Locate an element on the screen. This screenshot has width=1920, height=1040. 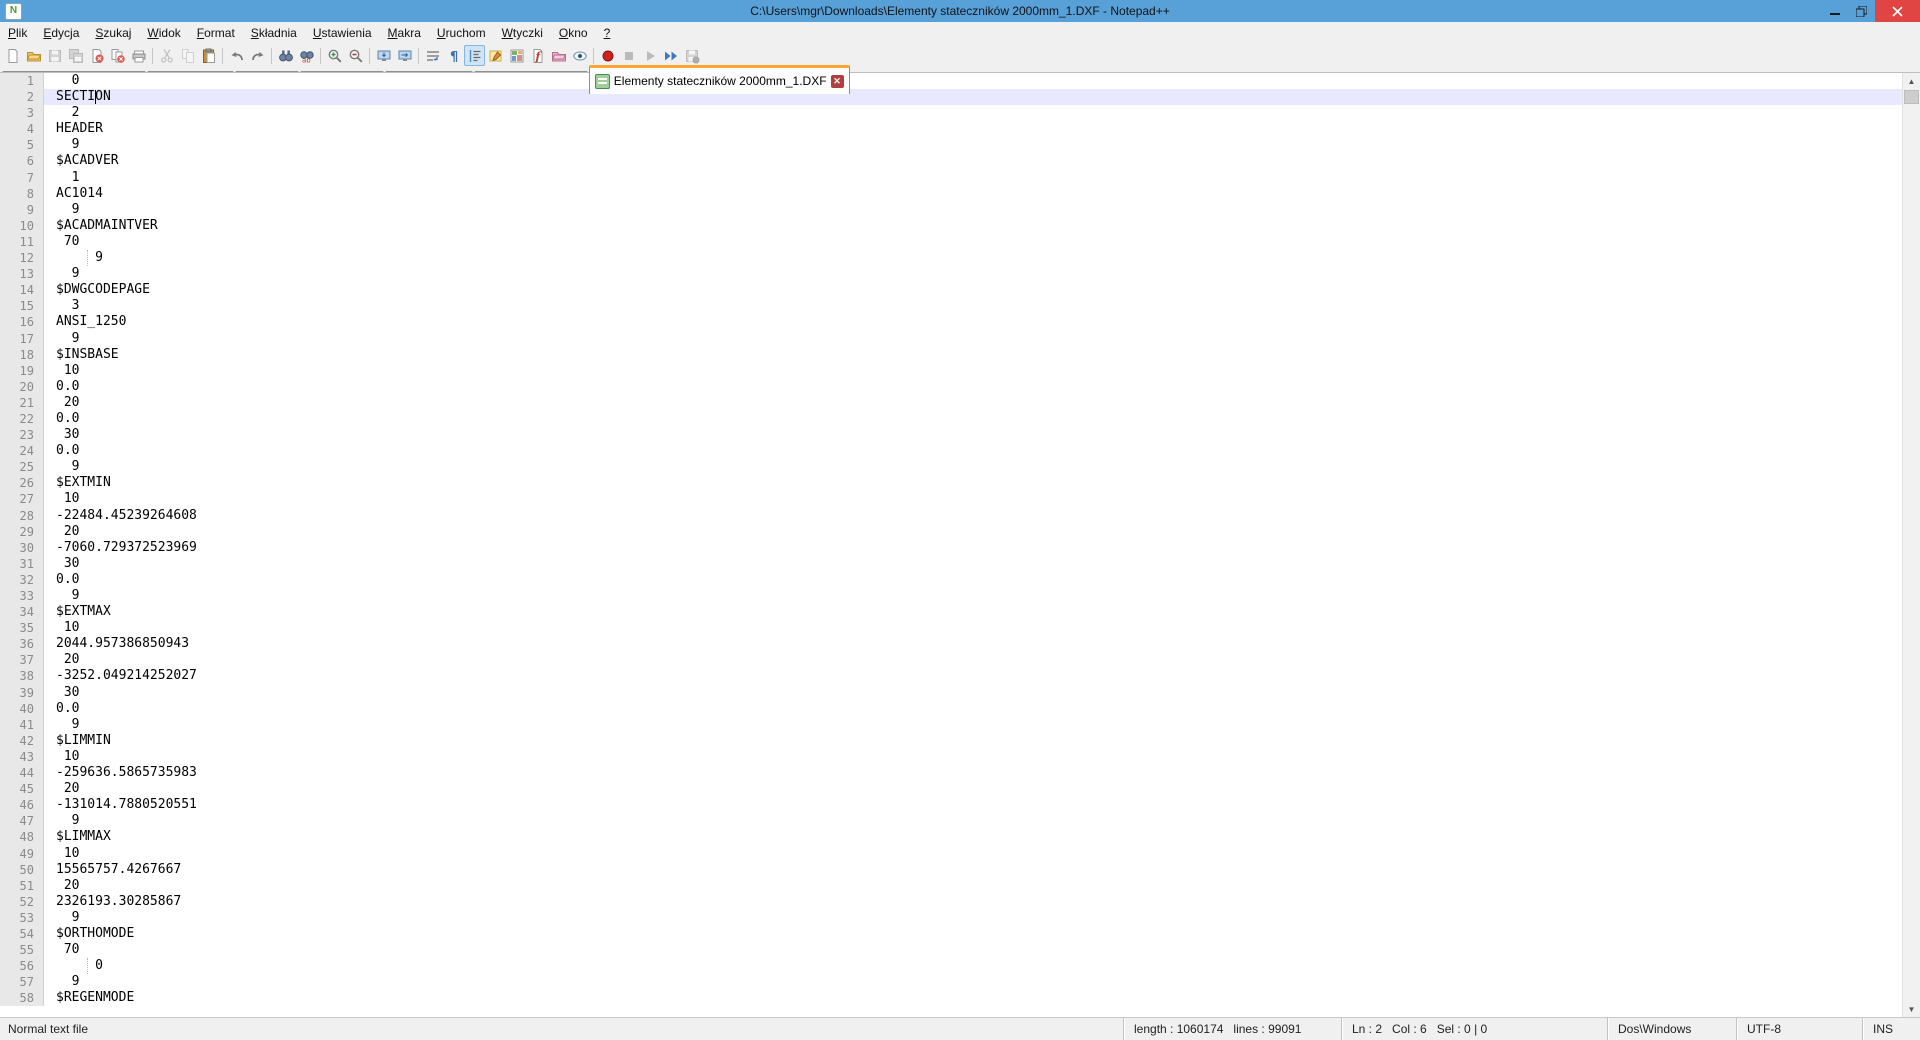
editor-line: 51 20 is located at coordinates (951, 885).